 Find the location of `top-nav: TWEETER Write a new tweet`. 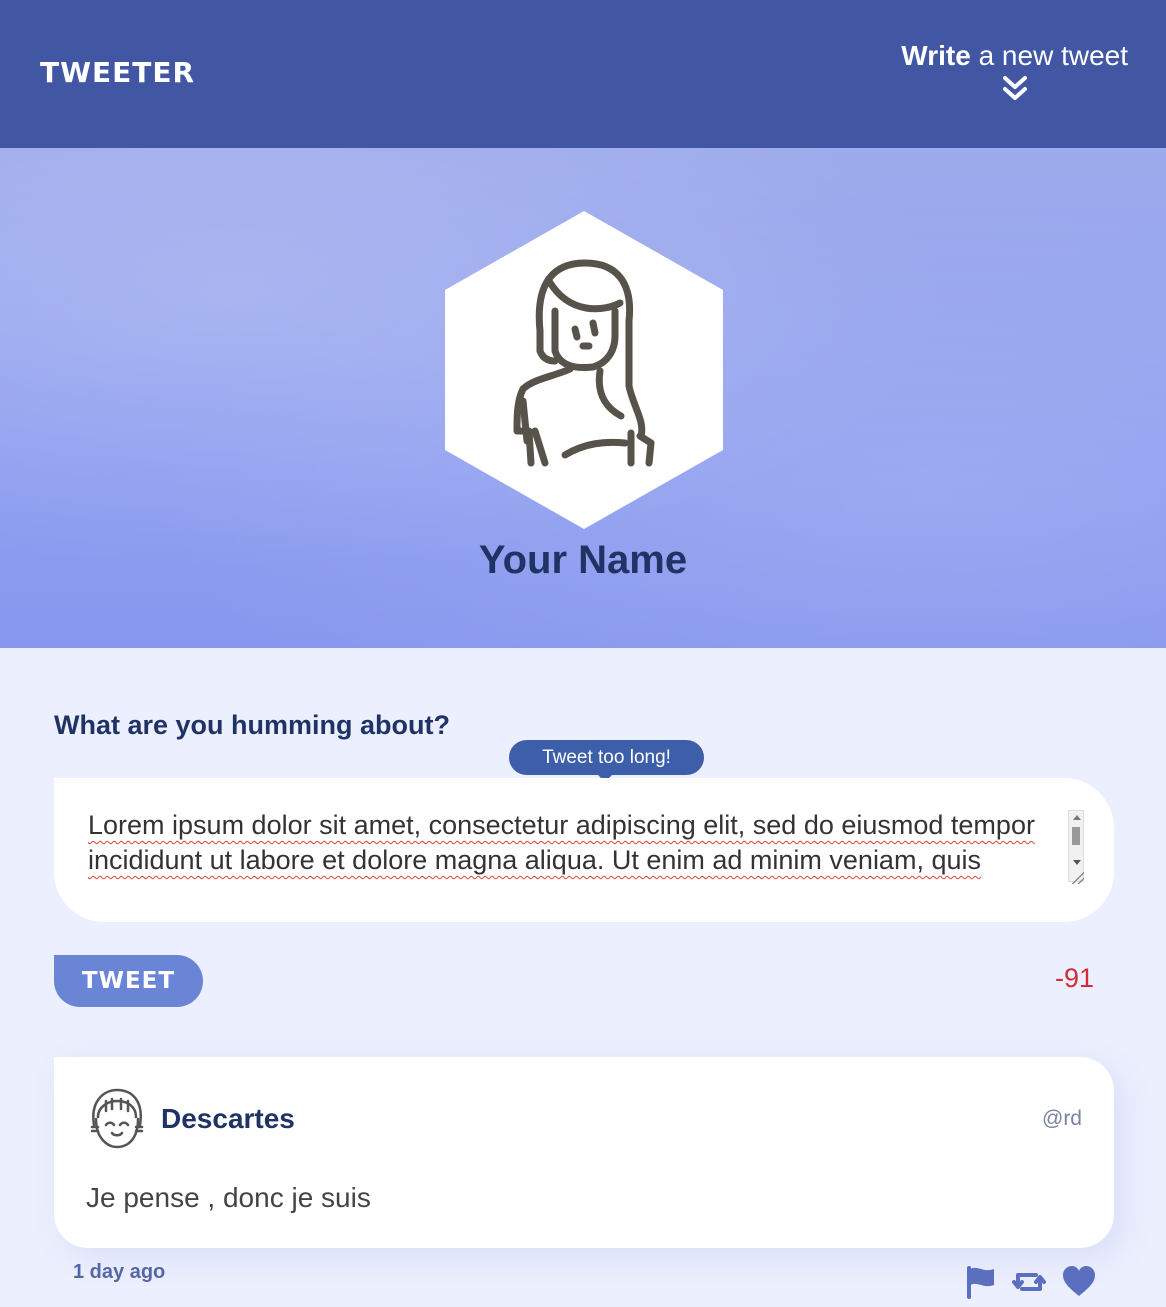

top-nav: TWEETER Write a new tweet is located at coordinates (583, 74).